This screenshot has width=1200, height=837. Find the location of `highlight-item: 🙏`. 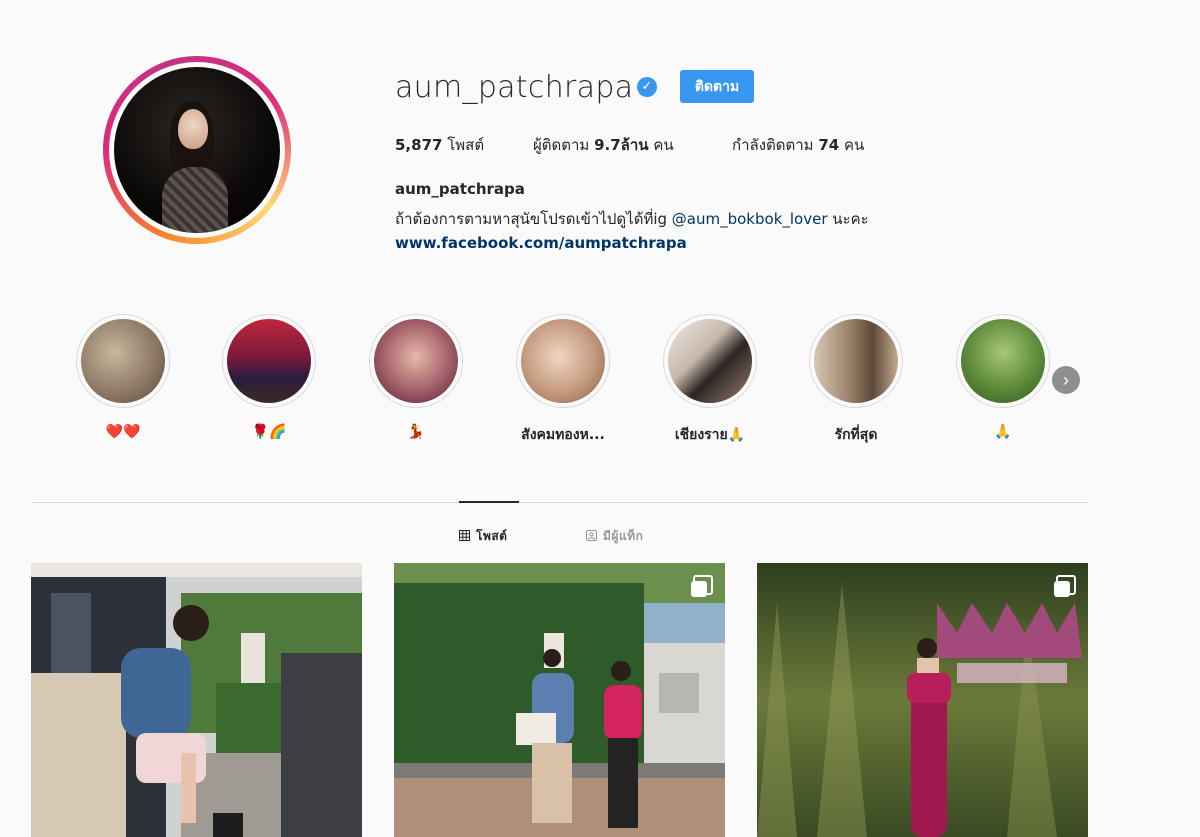

highlight-item: 🙏 is located at coordinates (1003, 377).